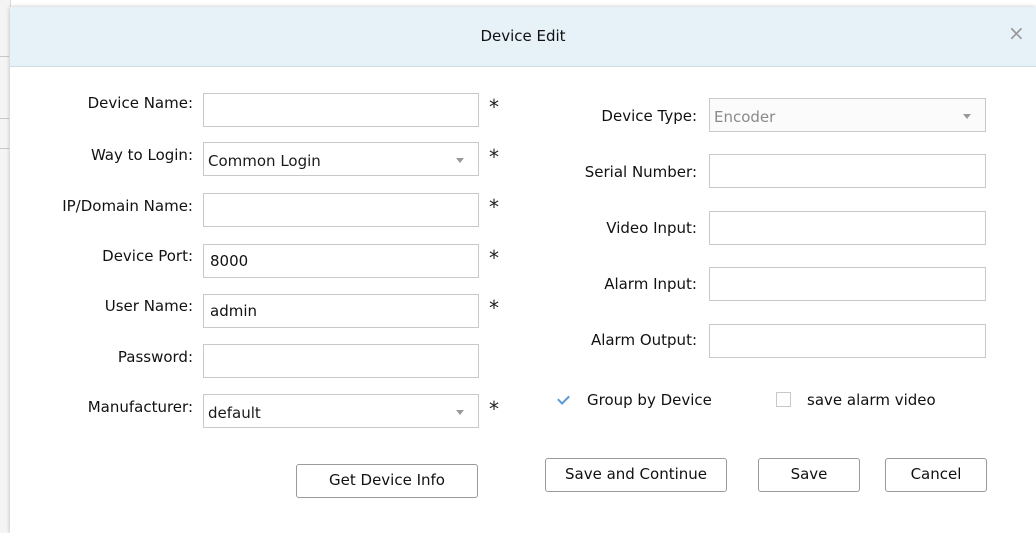  What do you see at coordinates (650, 284) in the screenshot?
I see `alarm-input-label: Alarm Input:` at bounding box center [650, 284].